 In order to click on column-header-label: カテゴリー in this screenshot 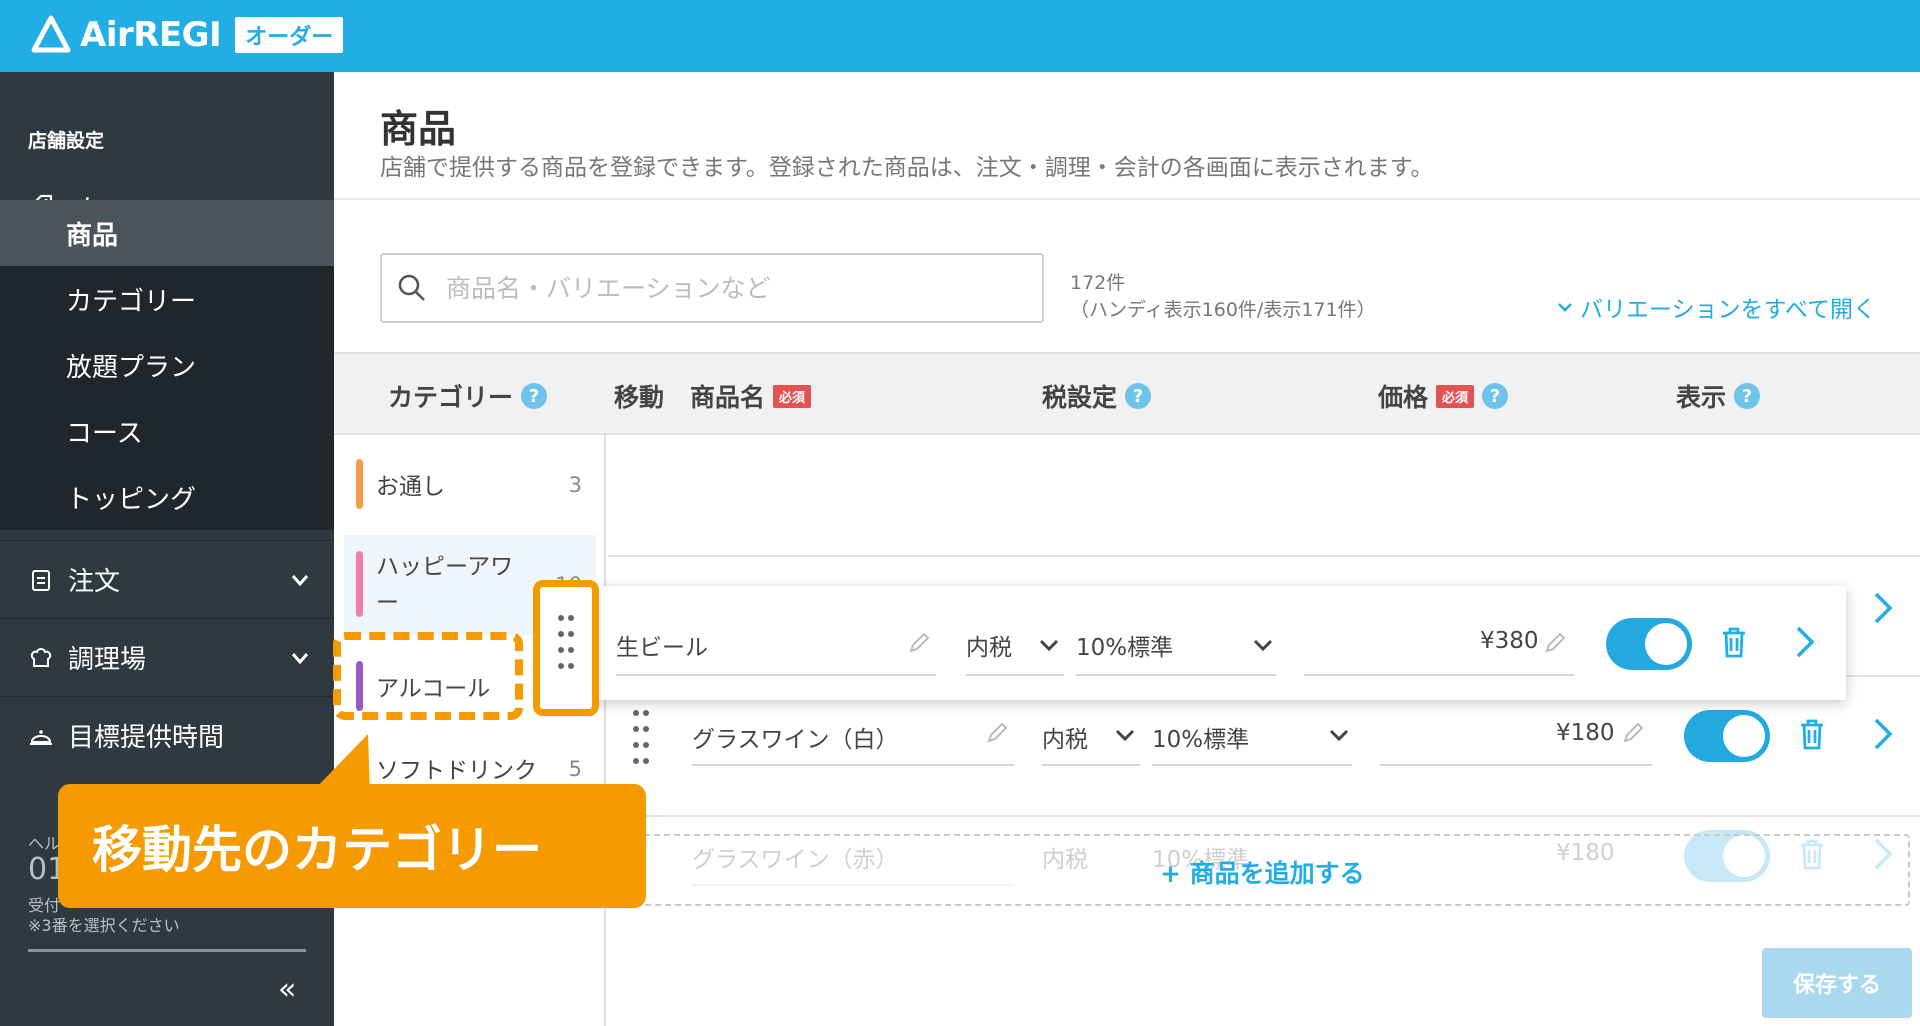, I will do `click(451, 397)`.